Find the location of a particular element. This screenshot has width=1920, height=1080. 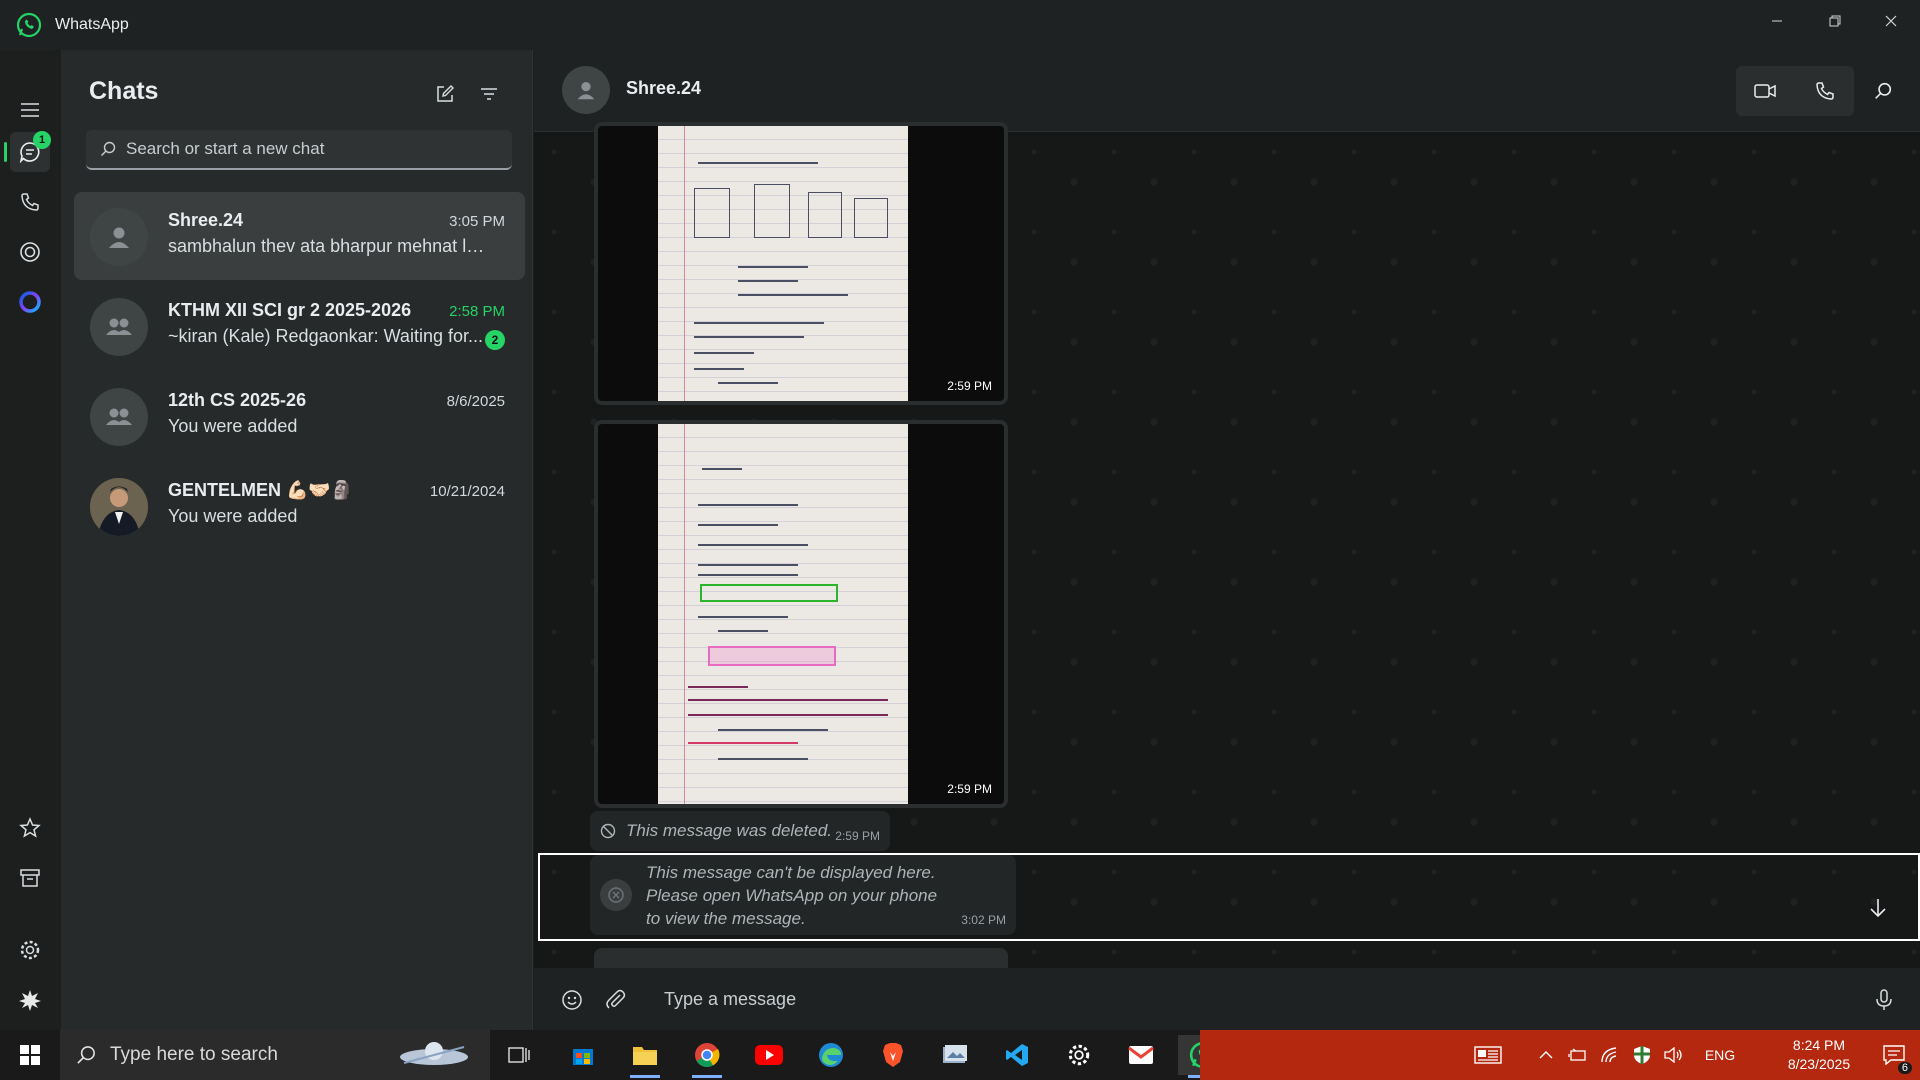

message-input is located at coordinates (1234, 999).